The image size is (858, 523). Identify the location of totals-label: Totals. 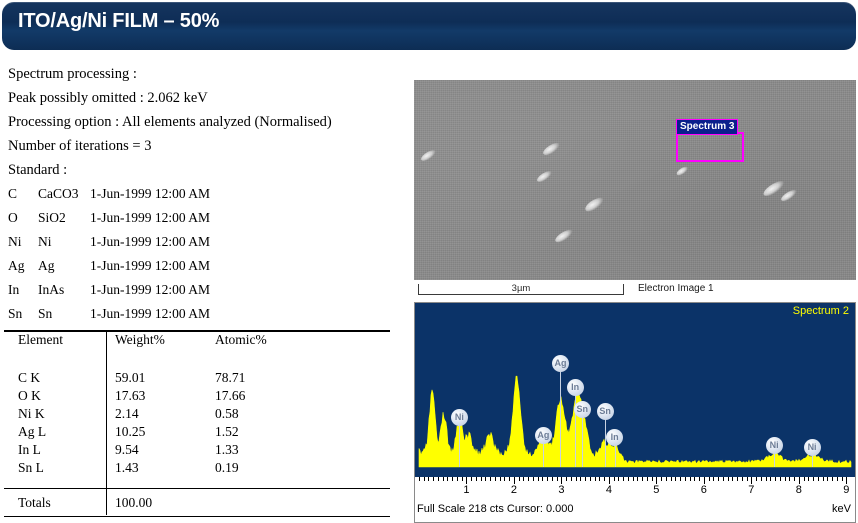
(34, 502).